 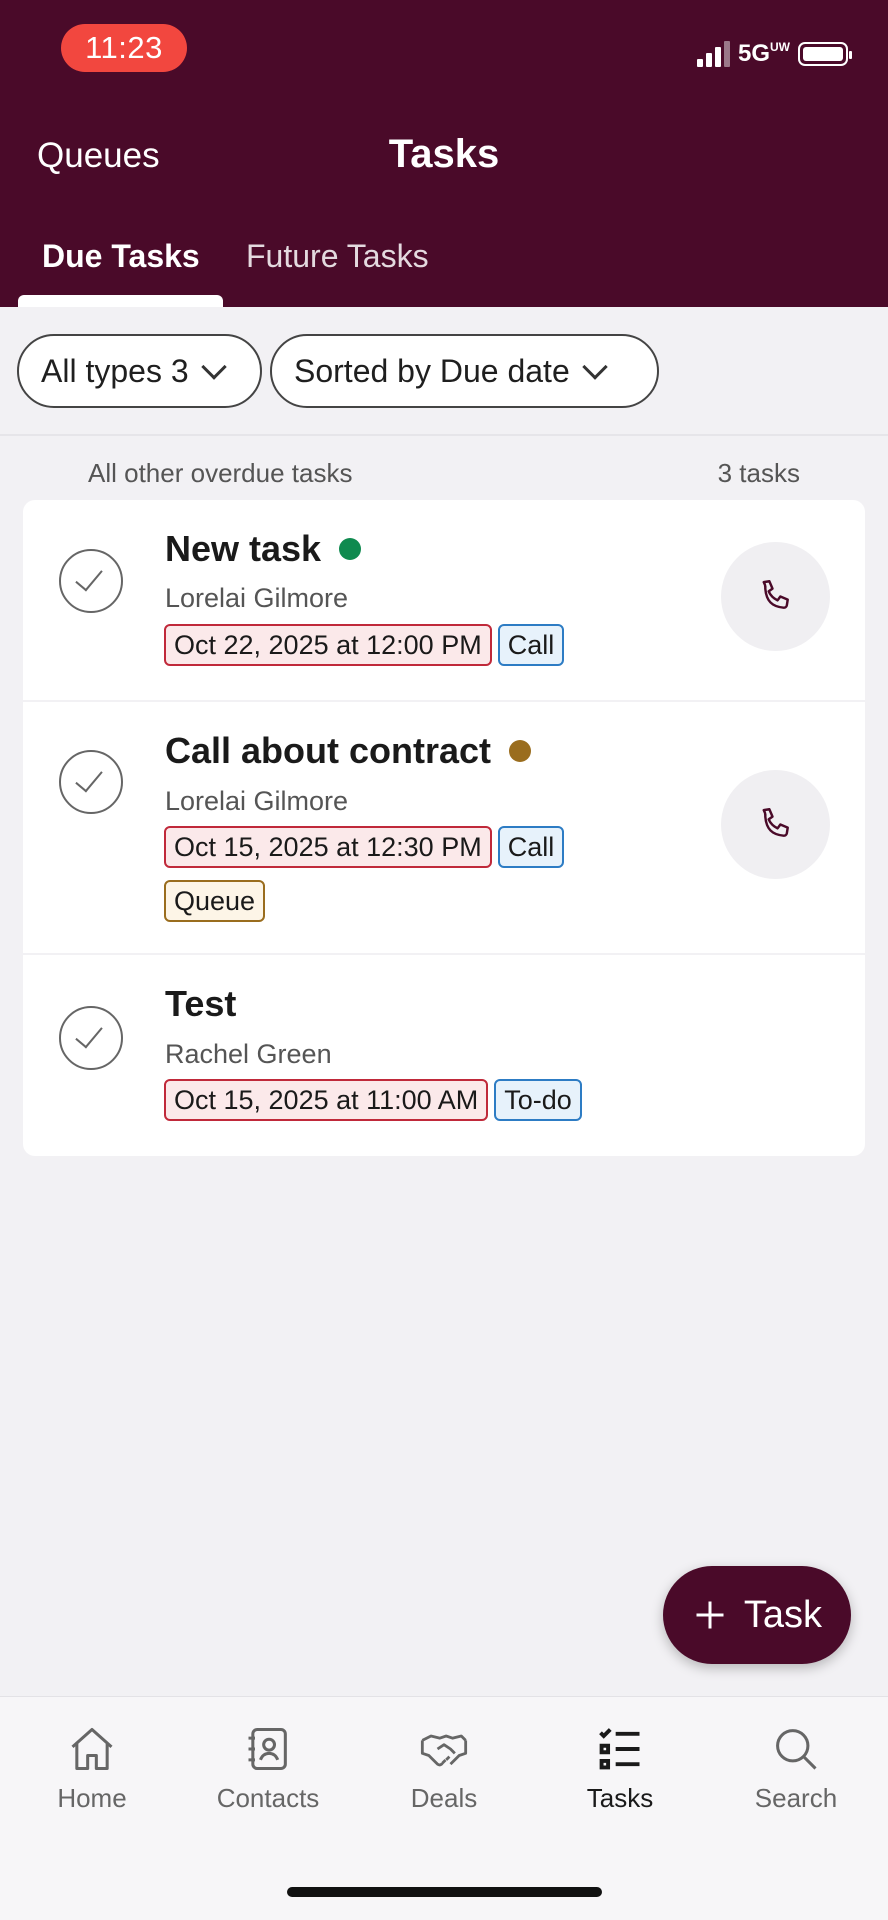 I want to click on home-indicator, so click(x=444, y=1892).